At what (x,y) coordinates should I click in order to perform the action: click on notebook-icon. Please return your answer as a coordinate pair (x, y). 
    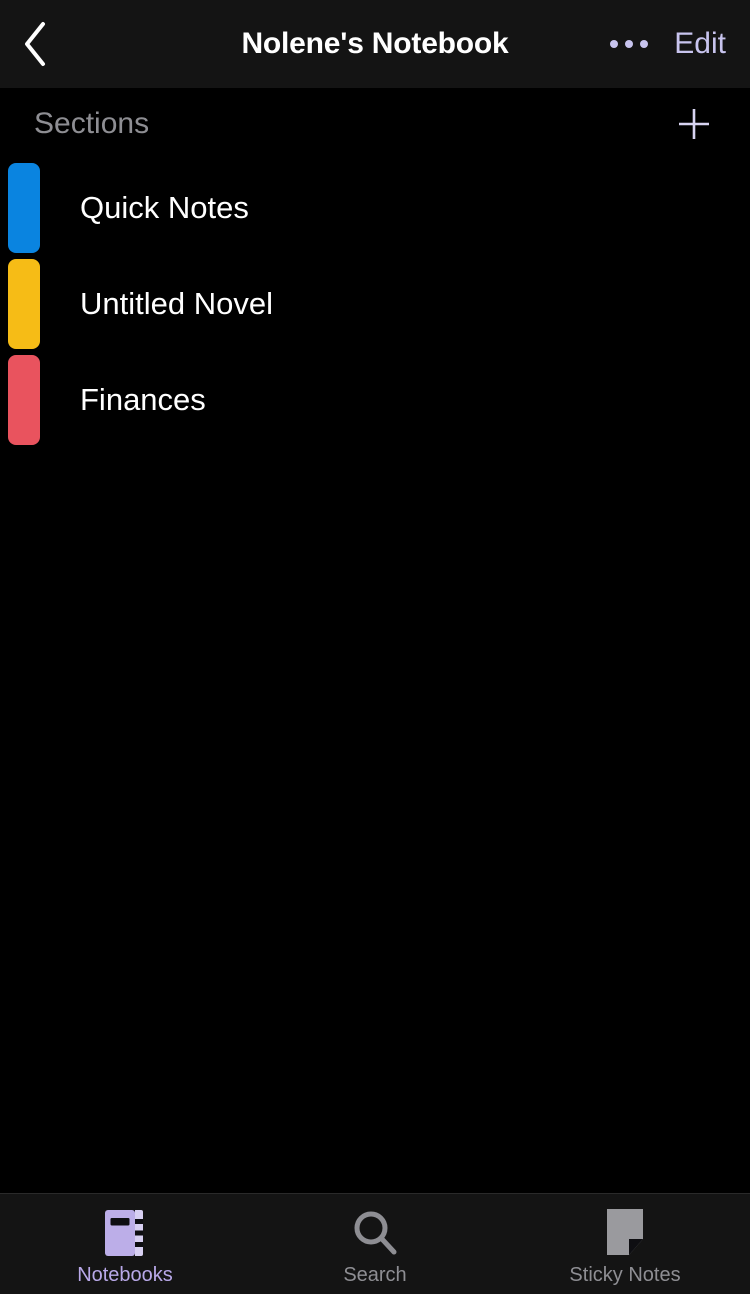
    Looking at the image, I should click on (125, 1233).